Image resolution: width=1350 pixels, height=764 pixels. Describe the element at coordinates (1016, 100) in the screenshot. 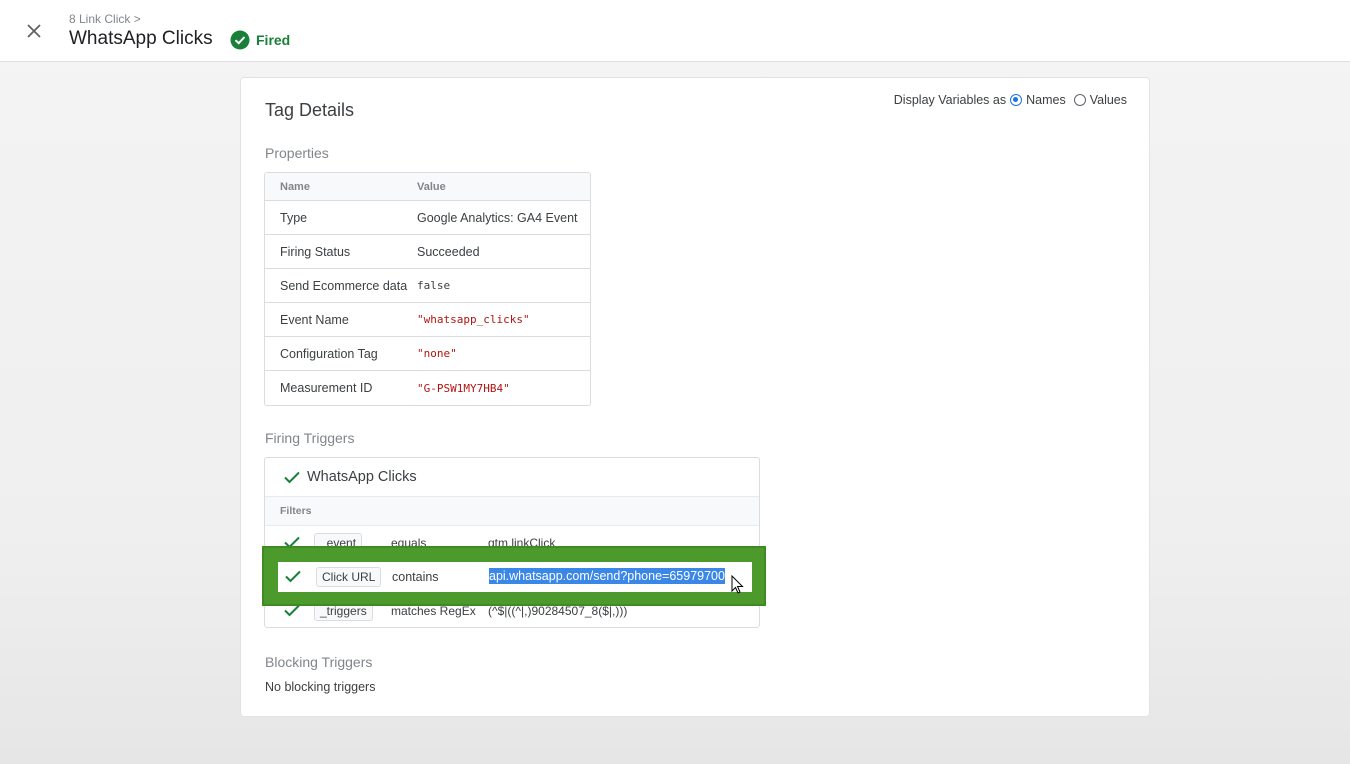

I see `radio-names` at that location.